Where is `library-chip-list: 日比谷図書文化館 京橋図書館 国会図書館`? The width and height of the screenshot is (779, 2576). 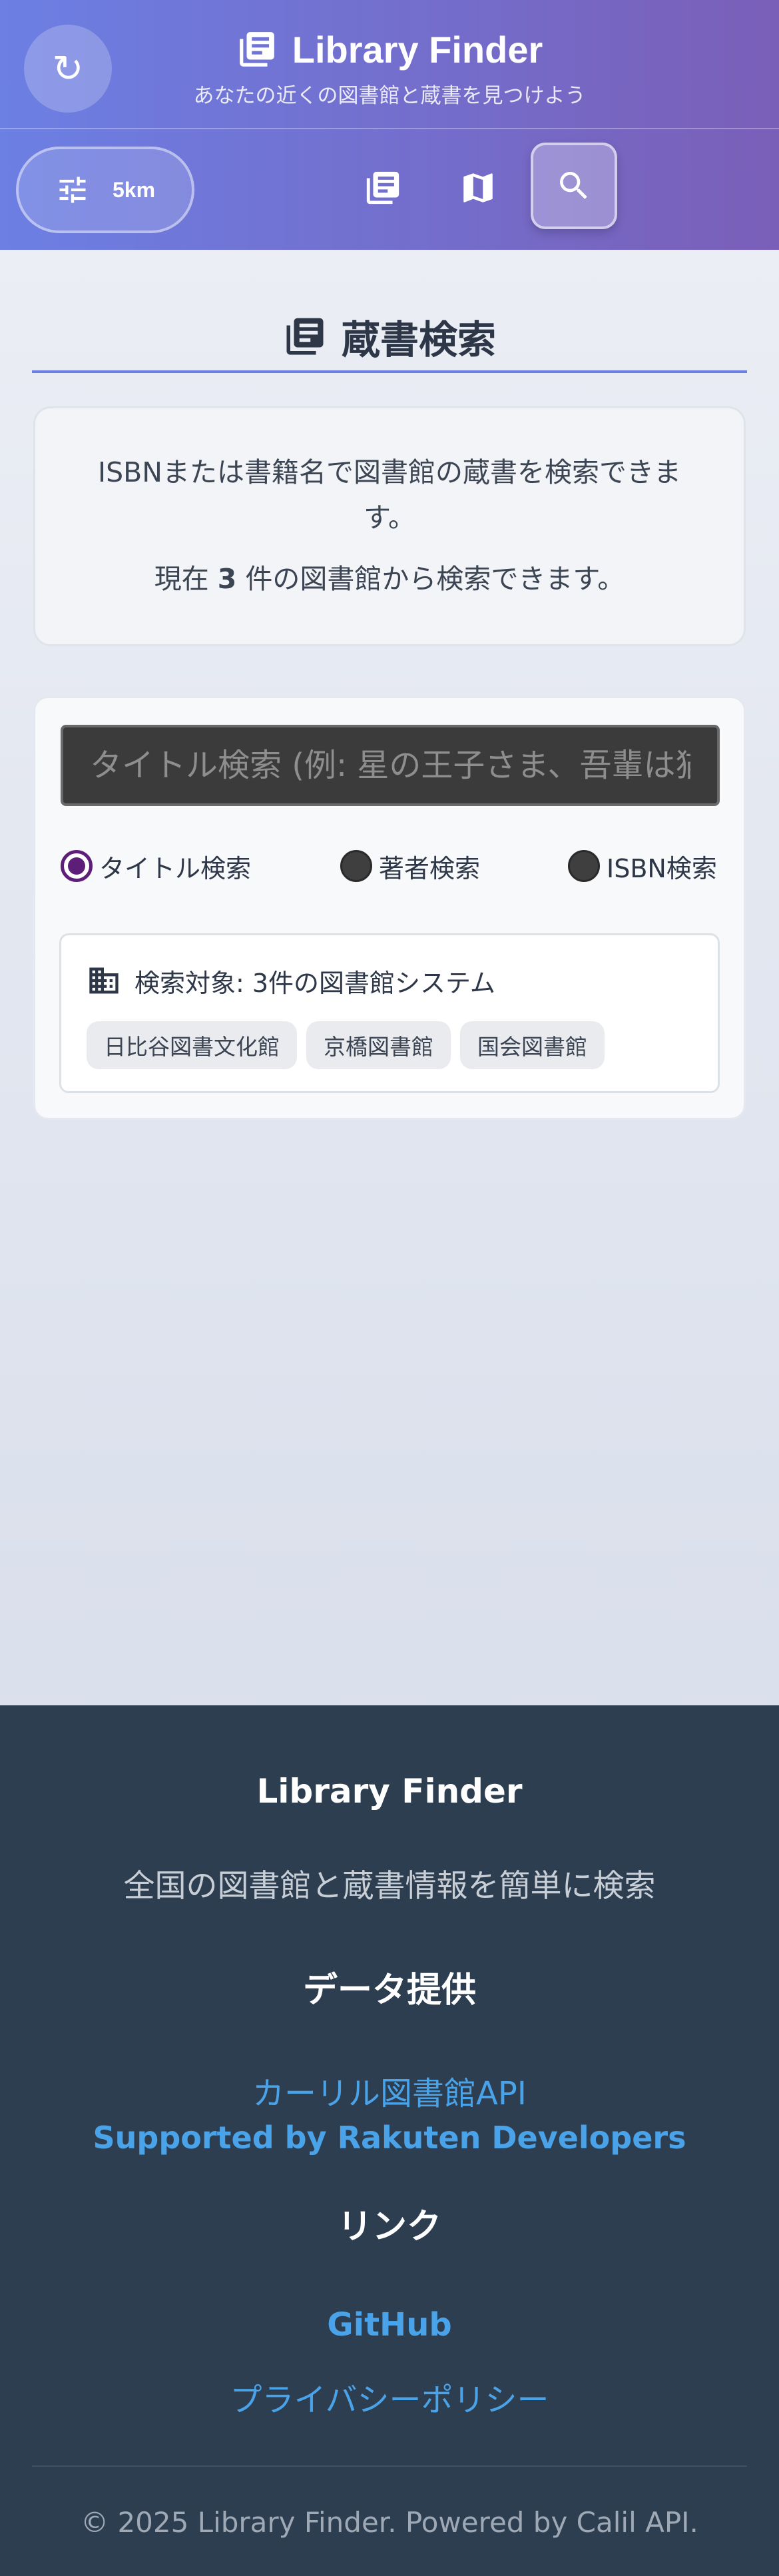 library-chip-list: 日比谷図書文化館 京橋図書館 国会図書館 is located at coordinates (346, 1045).